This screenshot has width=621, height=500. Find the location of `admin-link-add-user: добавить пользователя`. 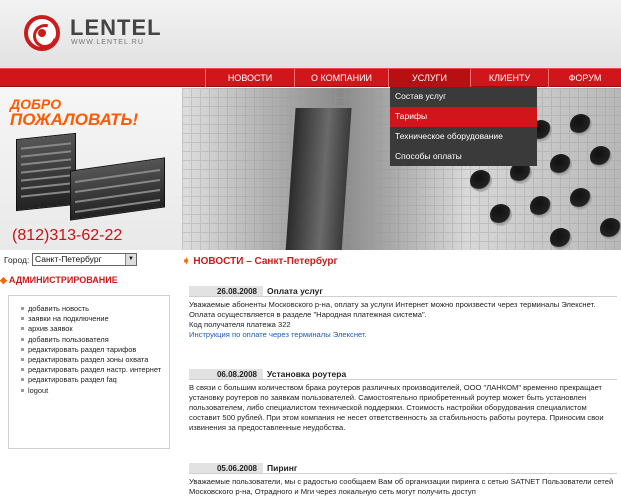

admin-link-add-user: добавить пользователя is located at coordinates (92, 340).